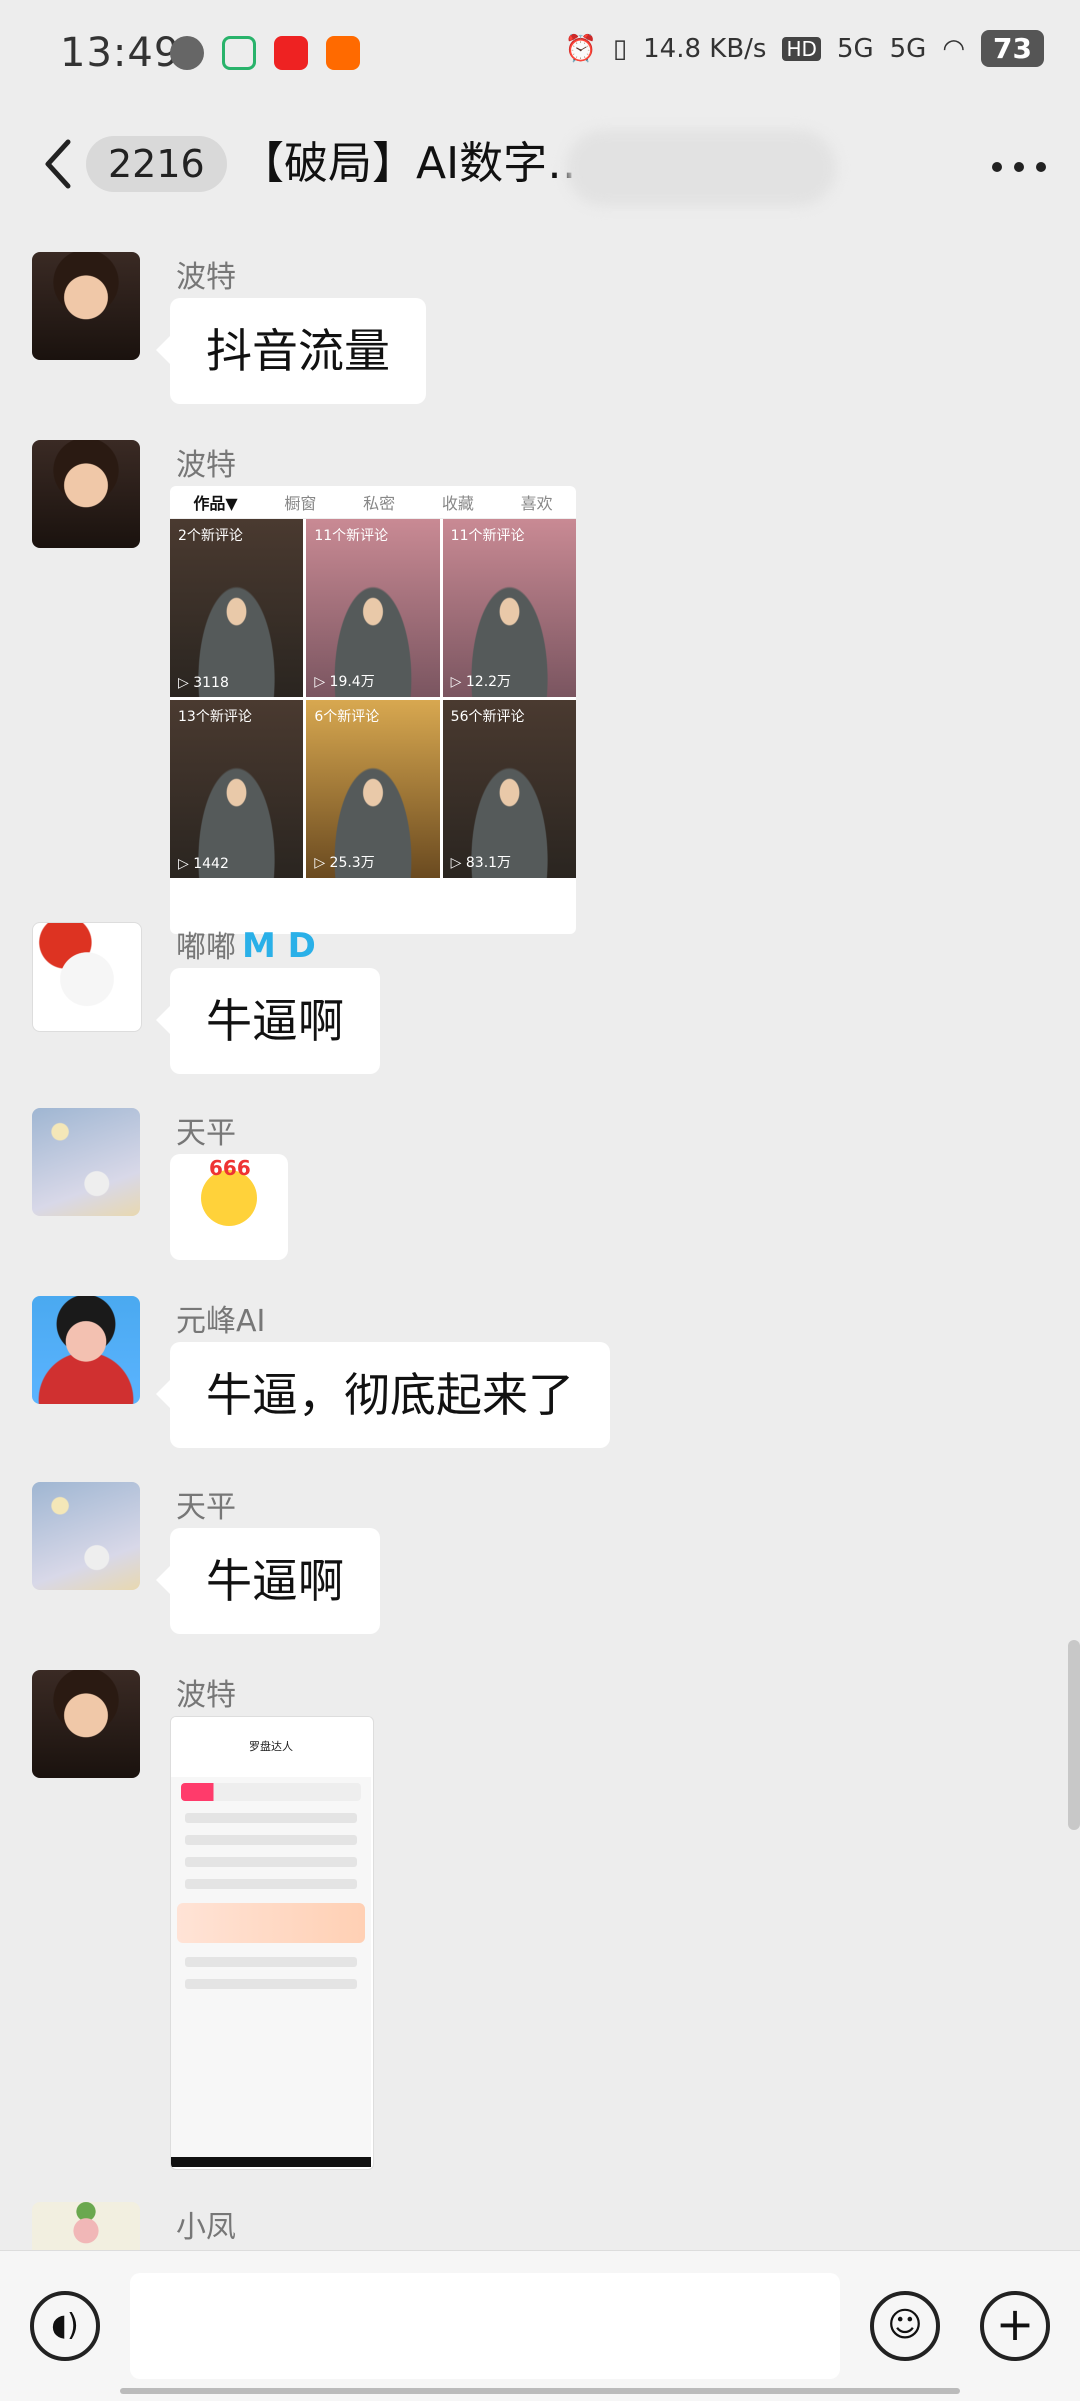 Image resolution: width=1080 pixels, height=2401 pixels. Describe the element at coordinates (210, 536) in the screenshot. I see `thumb-comment-count: 2个新评论` at that location.